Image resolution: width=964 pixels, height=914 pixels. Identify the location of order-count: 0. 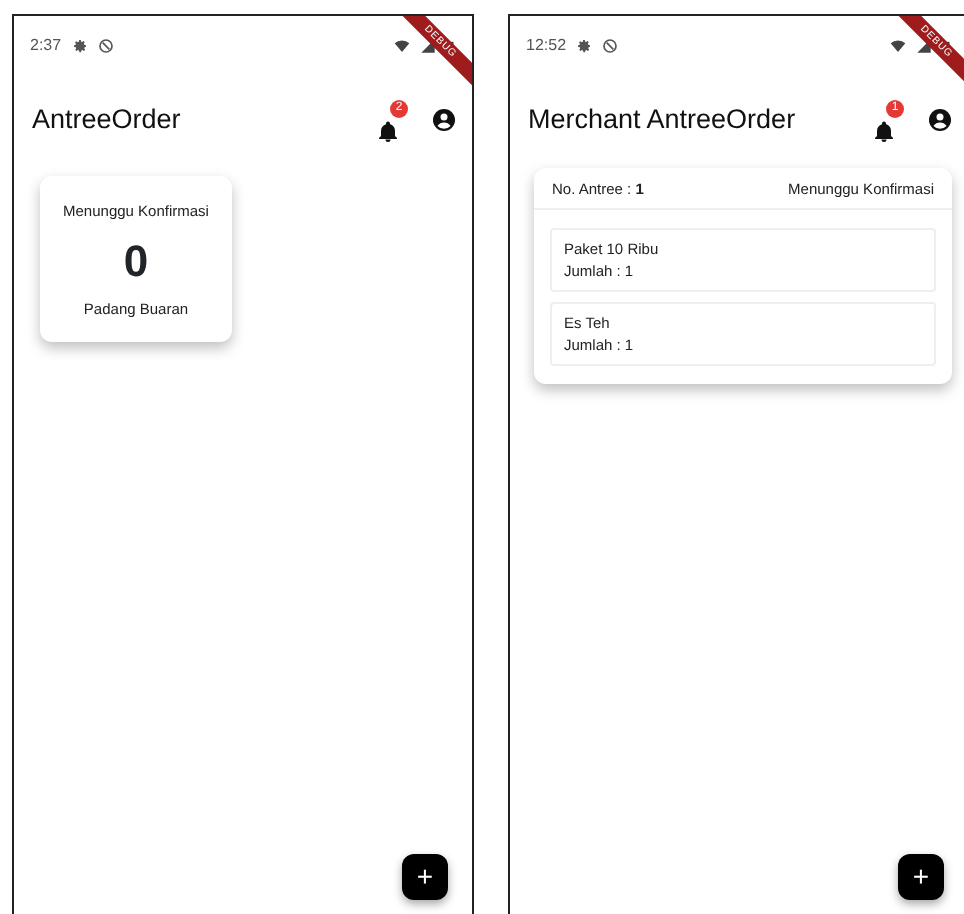
(136, 262).